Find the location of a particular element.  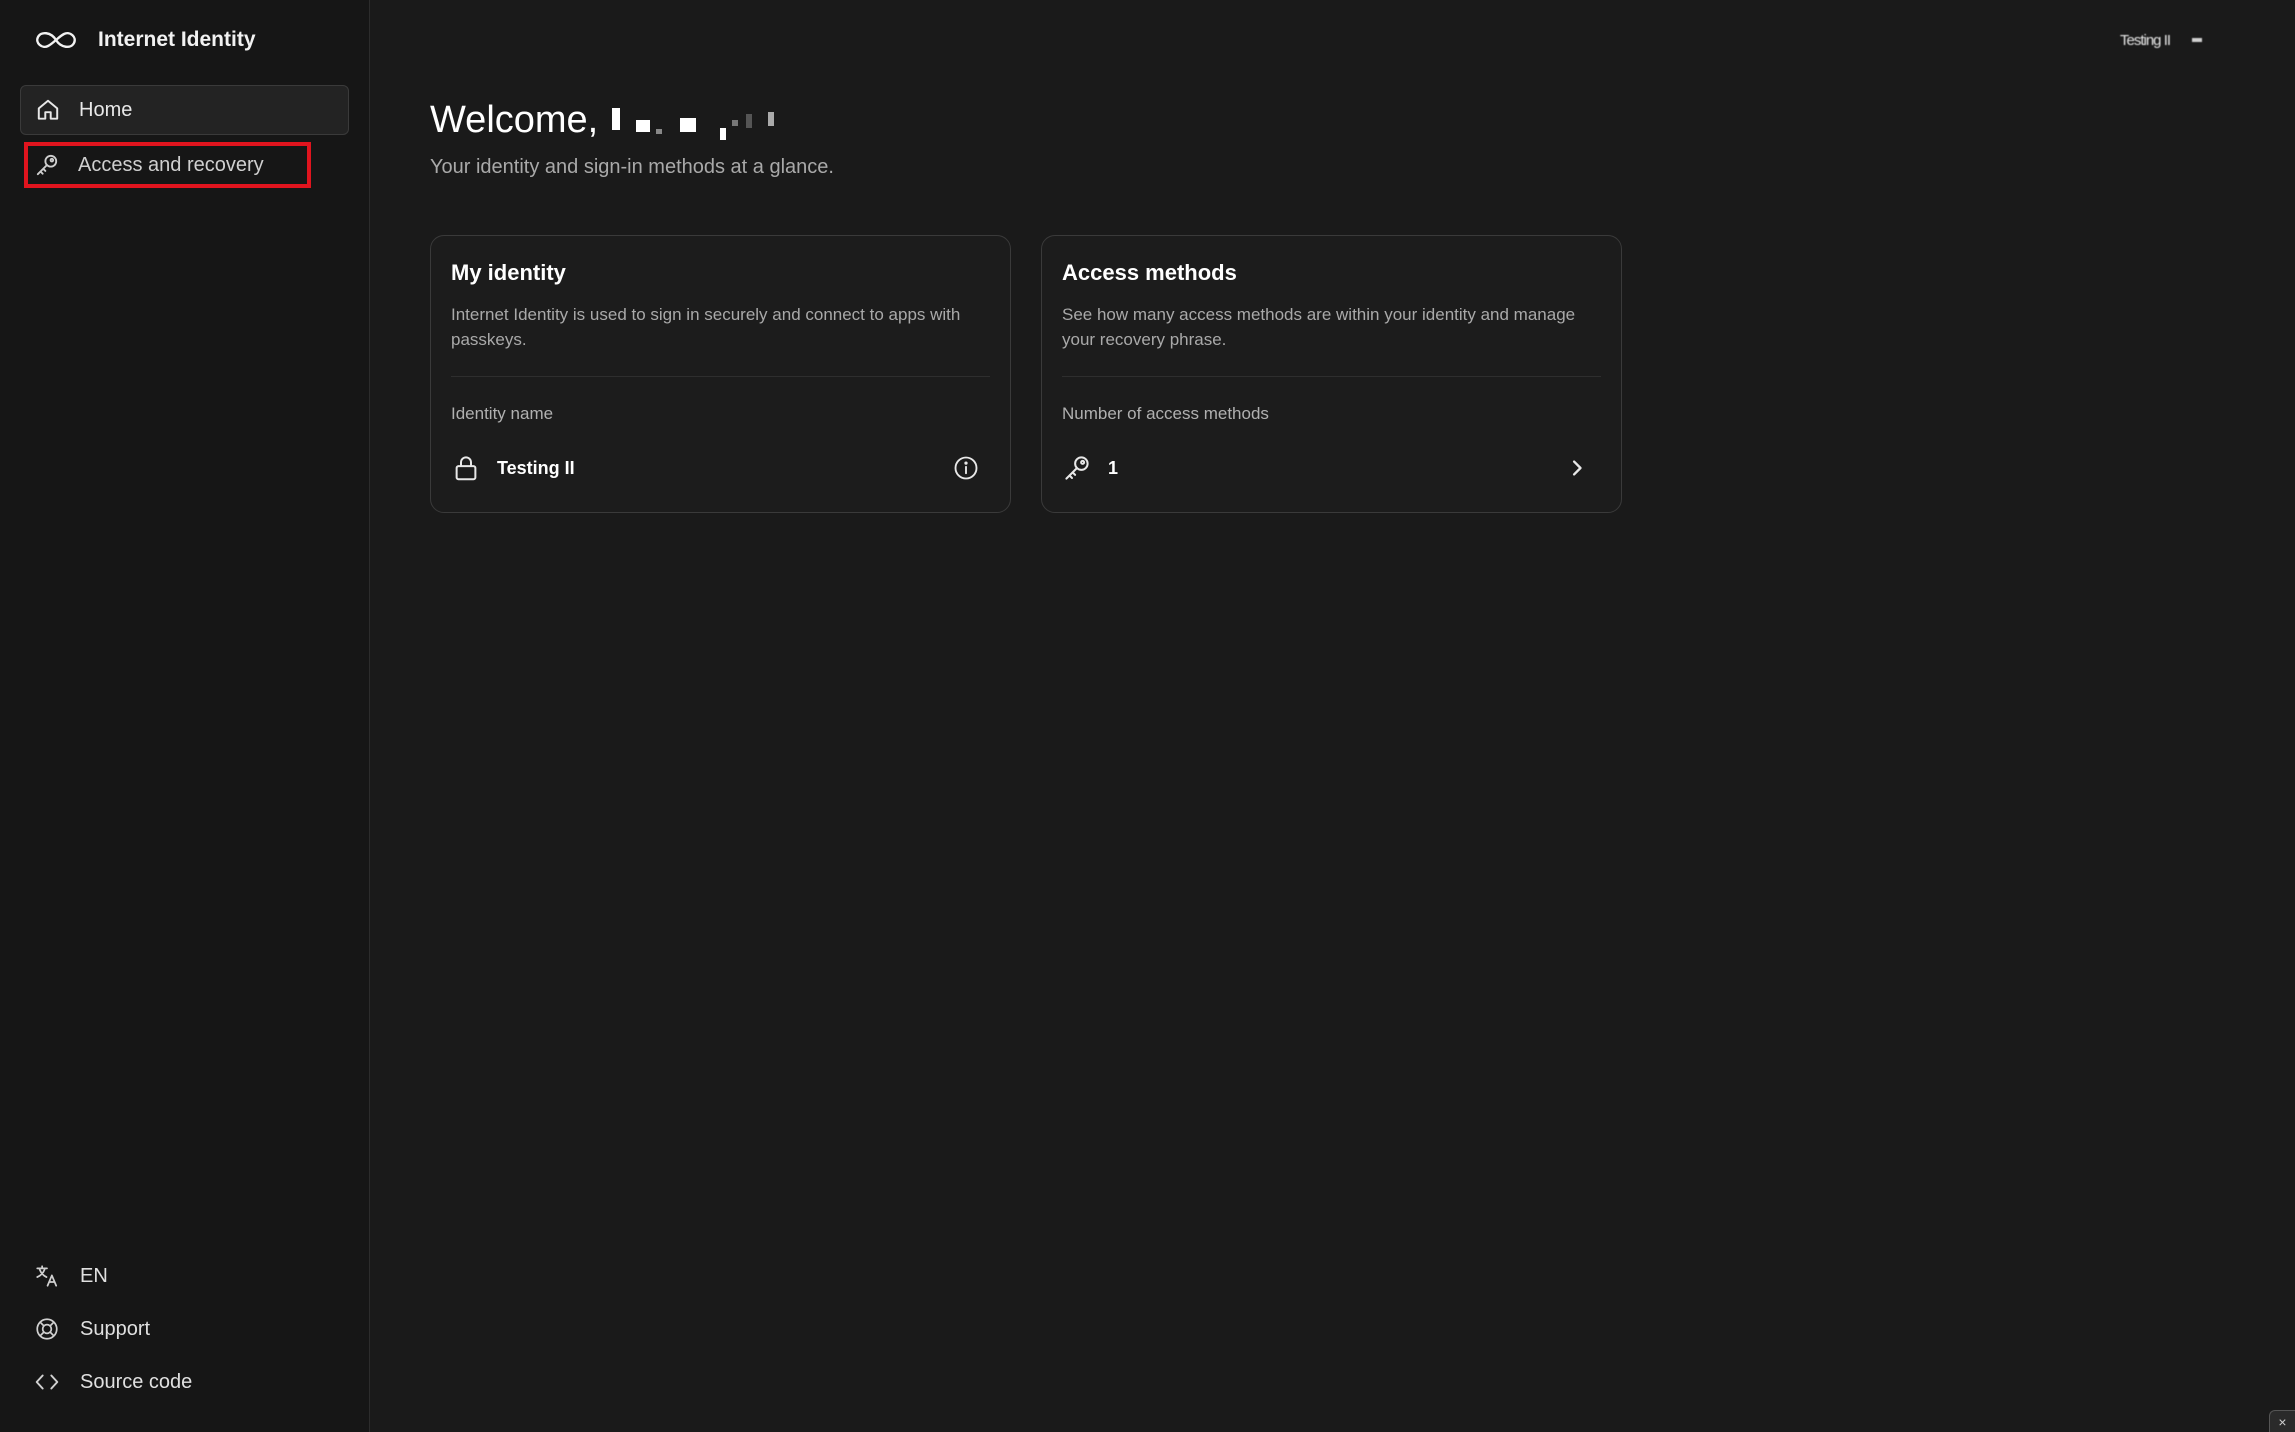

info-icon is located at coordinates (966, 468).